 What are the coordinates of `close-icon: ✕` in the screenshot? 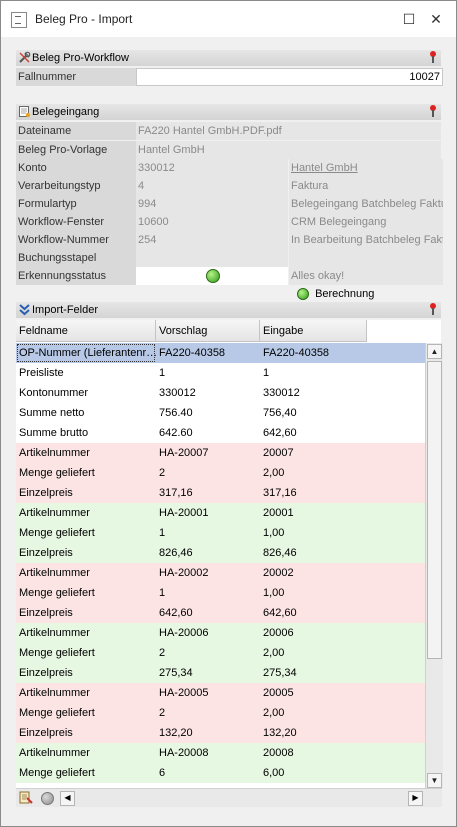 It's located at (436, 19).